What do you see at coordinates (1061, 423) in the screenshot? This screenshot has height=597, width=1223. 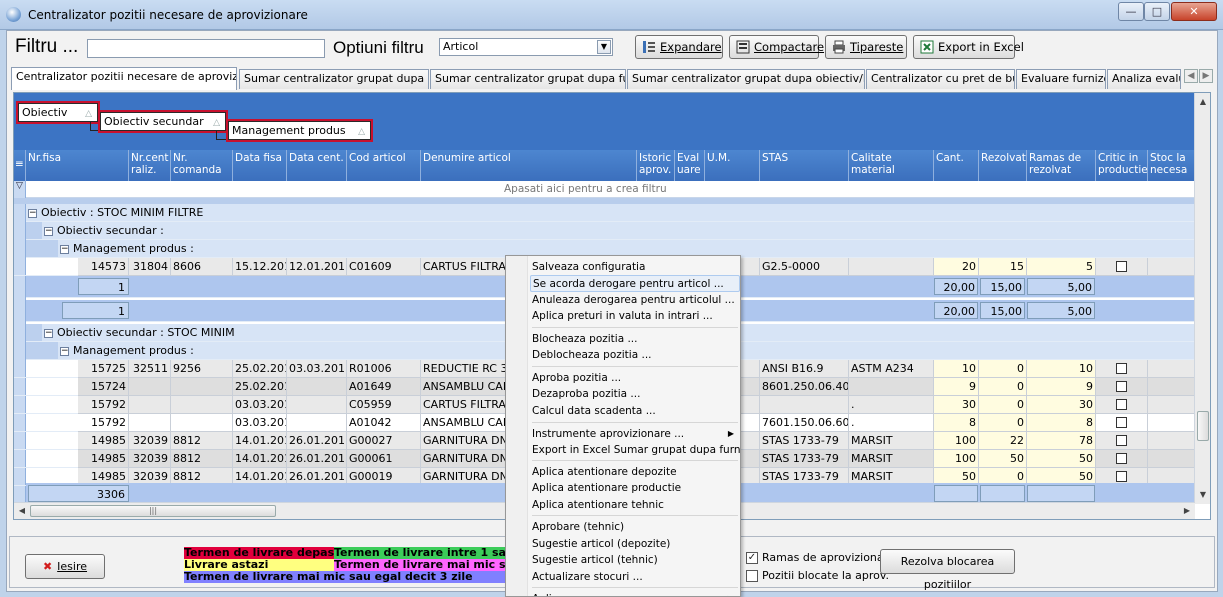 I see `cell-ramas: 8` at bounding box center [1061, 423].